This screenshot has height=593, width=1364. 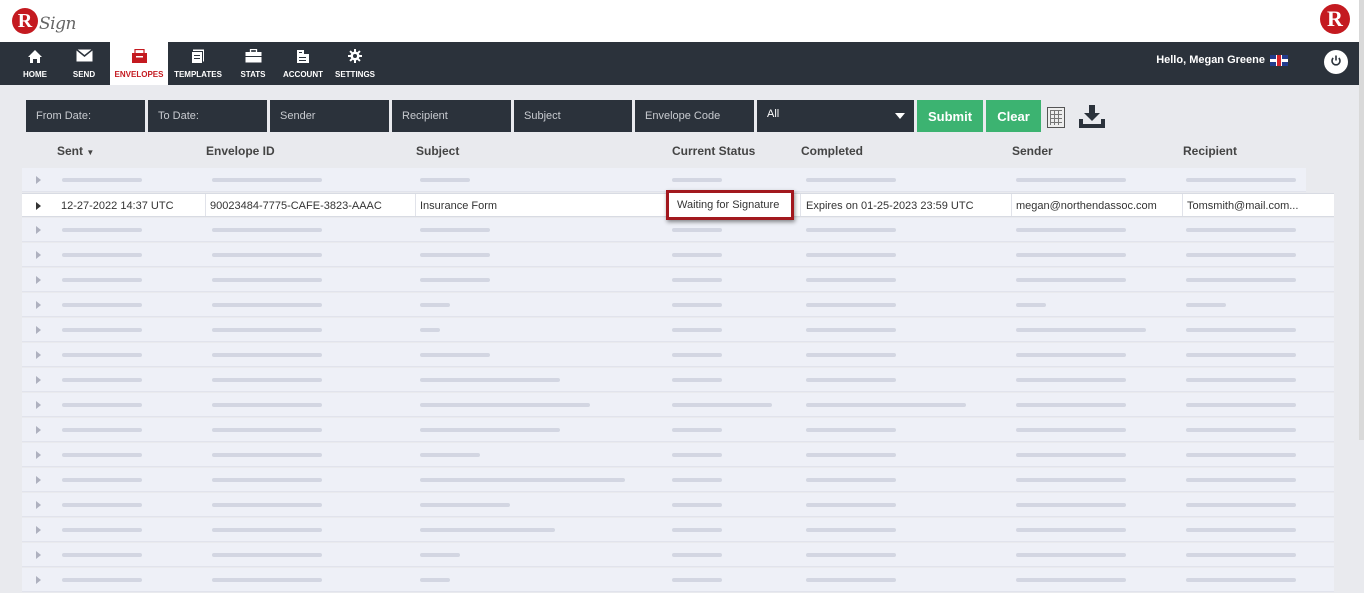 What do you see at coordinates (57, 24) in the screenshot?
I see `logo-sign-text: Sign` at bounding box center [57, 24].